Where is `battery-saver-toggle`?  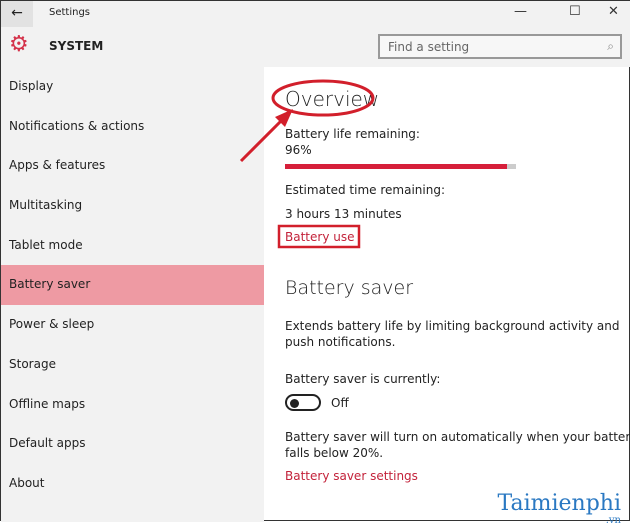
battery-saver-toggle is located at coordinates (303, 402).